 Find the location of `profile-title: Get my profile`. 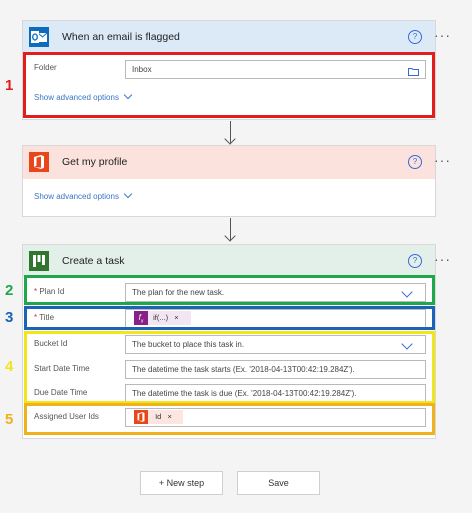

profile-title: Get my profile is located at coordinates (95, 162).